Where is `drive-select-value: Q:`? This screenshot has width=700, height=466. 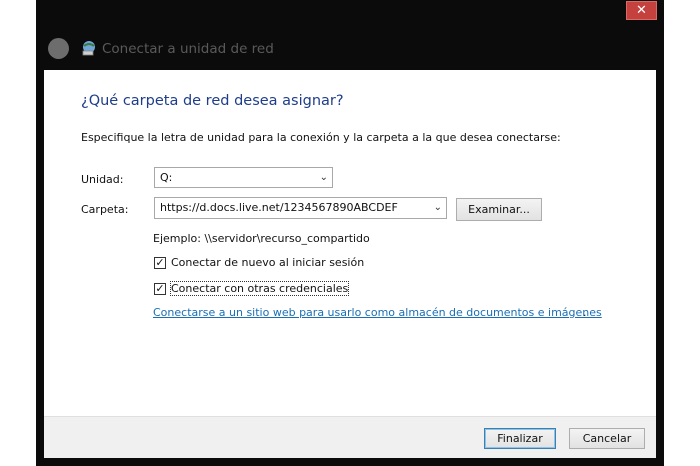 drive-select-value: Q: is located at coordinates (166, 177).